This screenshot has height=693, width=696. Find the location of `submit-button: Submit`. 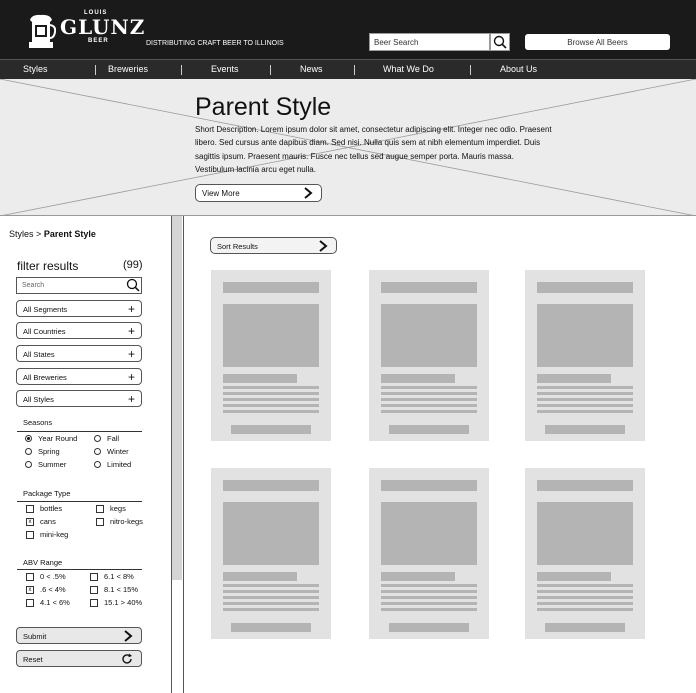

submit-button: Submit is located at coordinates (79, 635).